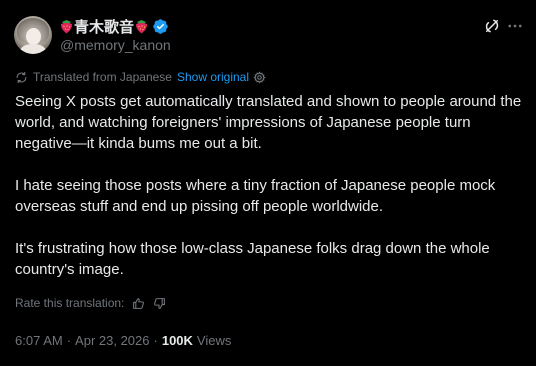  I want to click on thumbs-down-icon, so click(159, 303).